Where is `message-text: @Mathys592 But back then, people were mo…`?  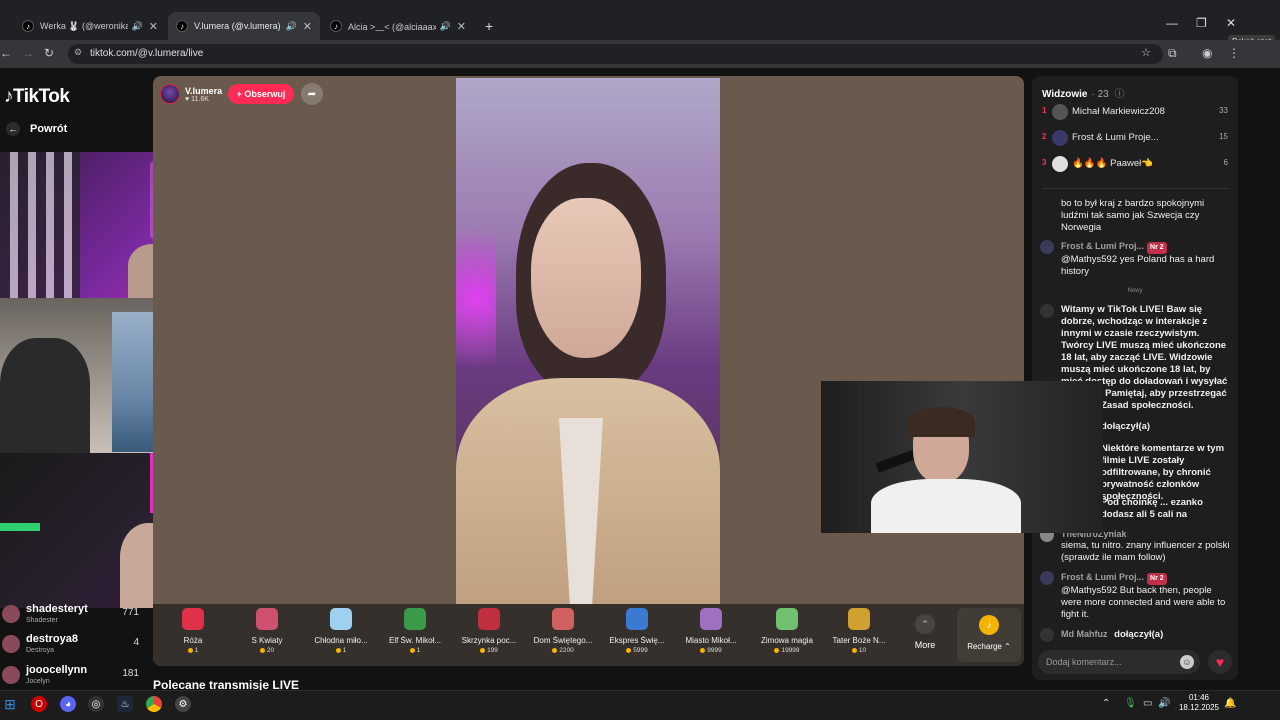 message-text: @Mathys592 But back then, people were mo… is located at coordinates (1143, 602).